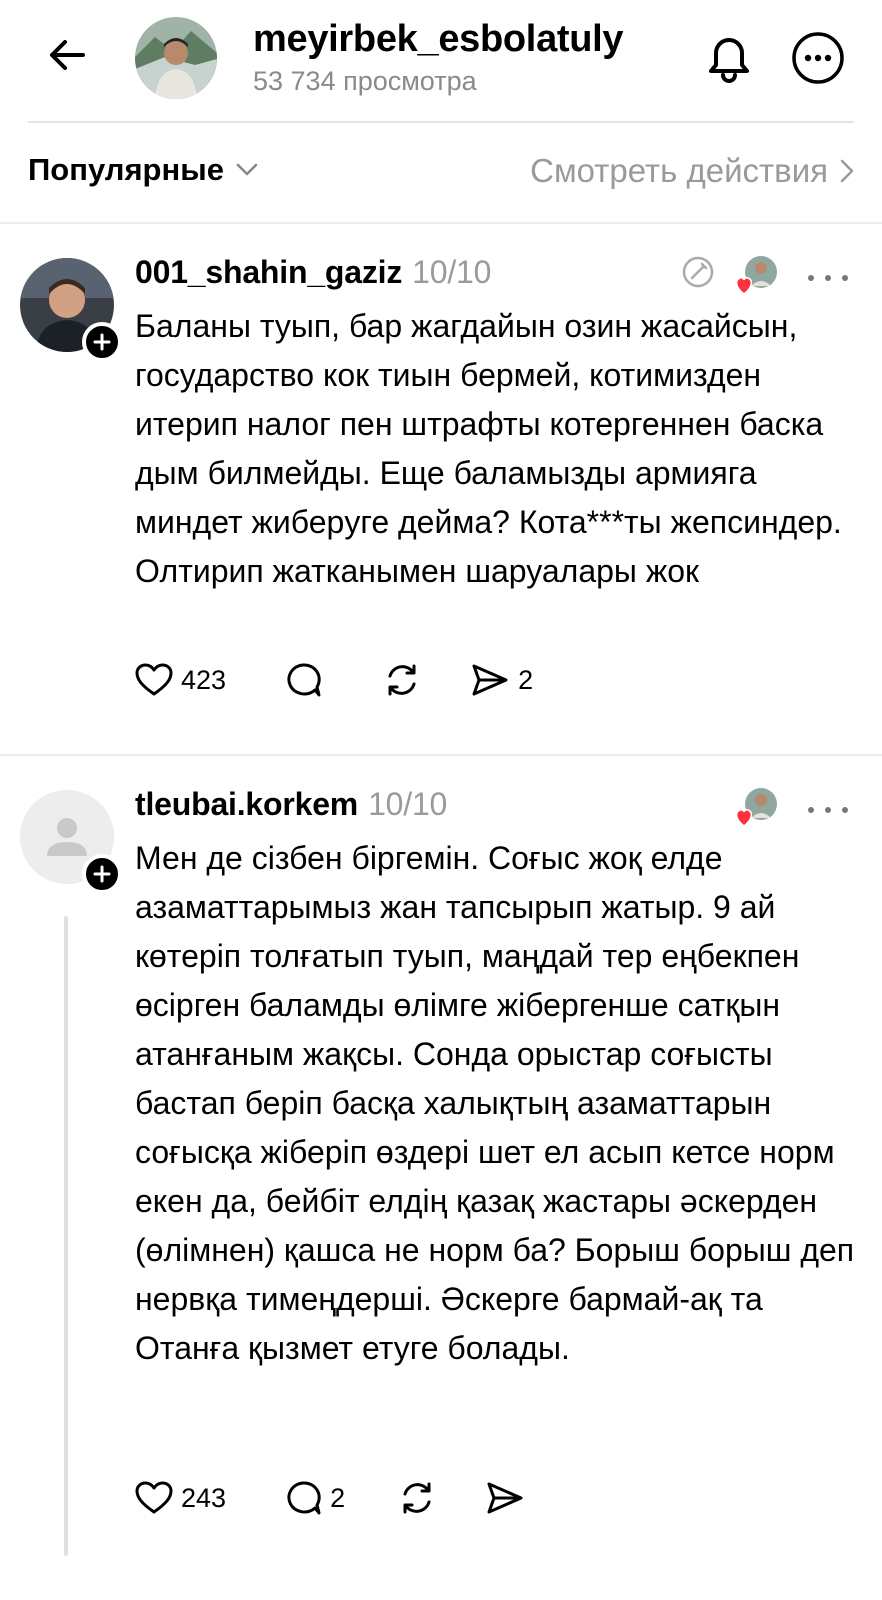  I want to click on share-count: 2, so click(526, 679).